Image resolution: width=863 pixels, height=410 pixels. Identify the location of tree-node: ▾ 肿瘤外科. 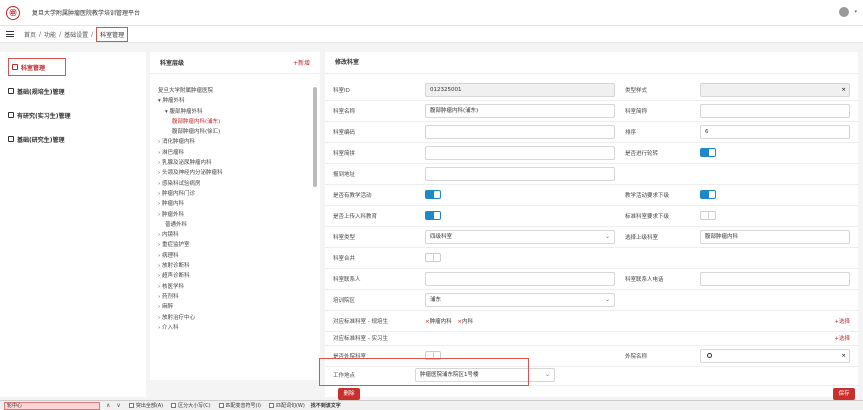
(239, 101).